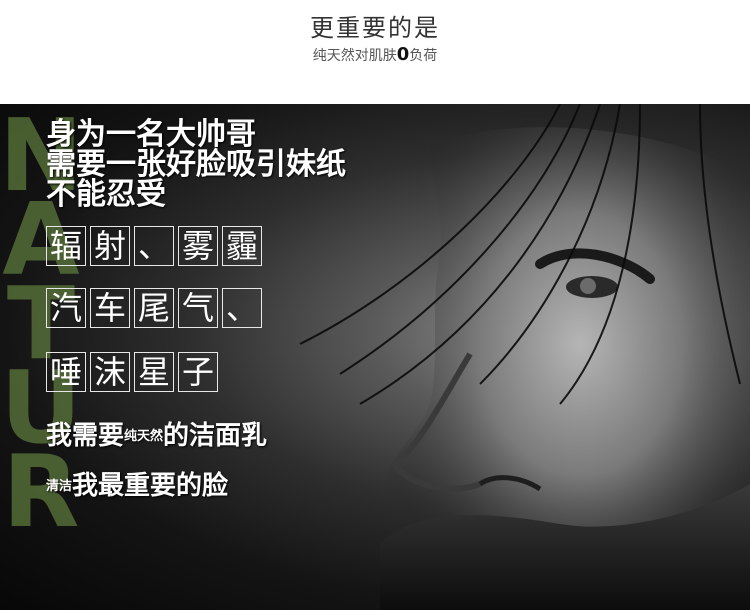  Describe the element at coordinates (106, 194) in the screenshot. I see `headline-line-3: 不能忍受` at that location.